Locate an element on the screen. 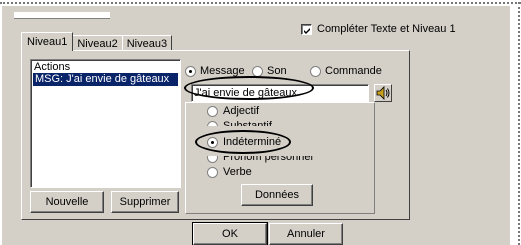  play-sound-button is located at coordinates (383, 93).